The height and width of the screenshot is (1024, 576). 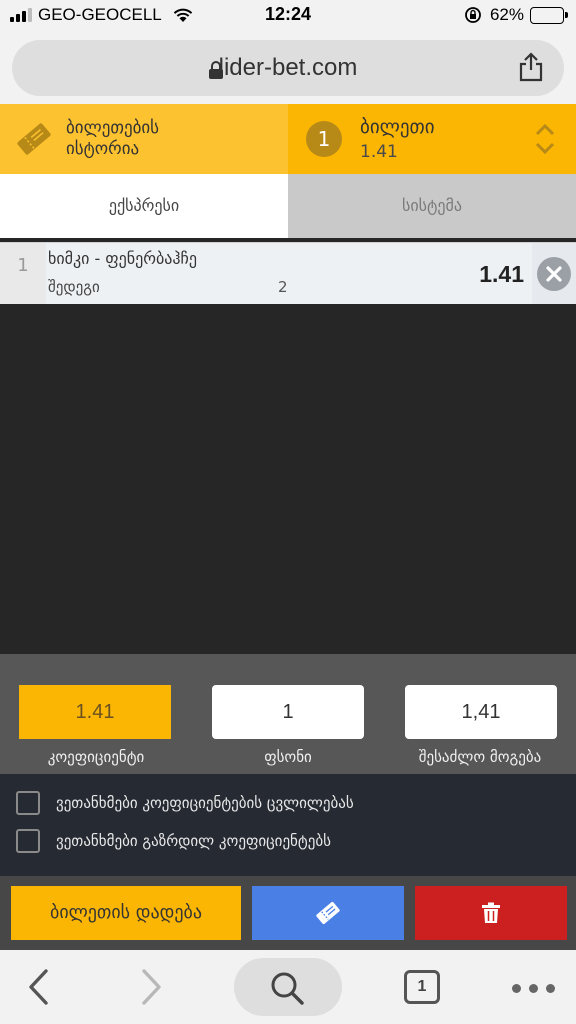 I want to click on share-ticket-button, so click(x=328, y=913).